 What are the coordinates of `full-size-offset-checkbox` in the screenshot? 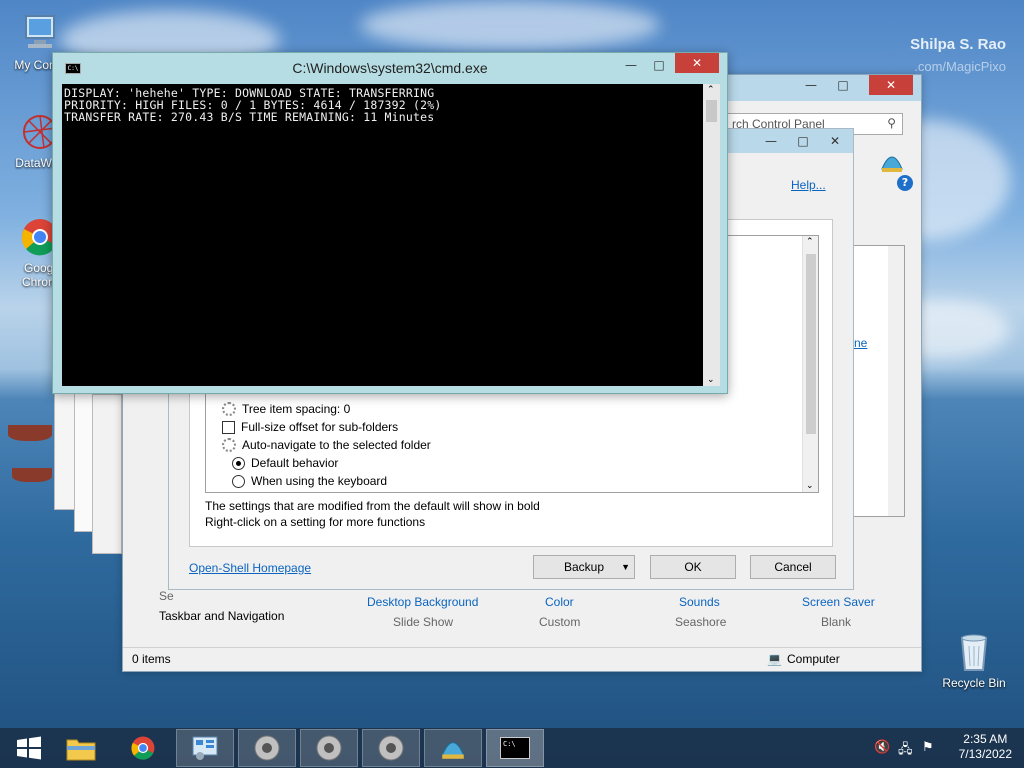 It's located at (228, 427).